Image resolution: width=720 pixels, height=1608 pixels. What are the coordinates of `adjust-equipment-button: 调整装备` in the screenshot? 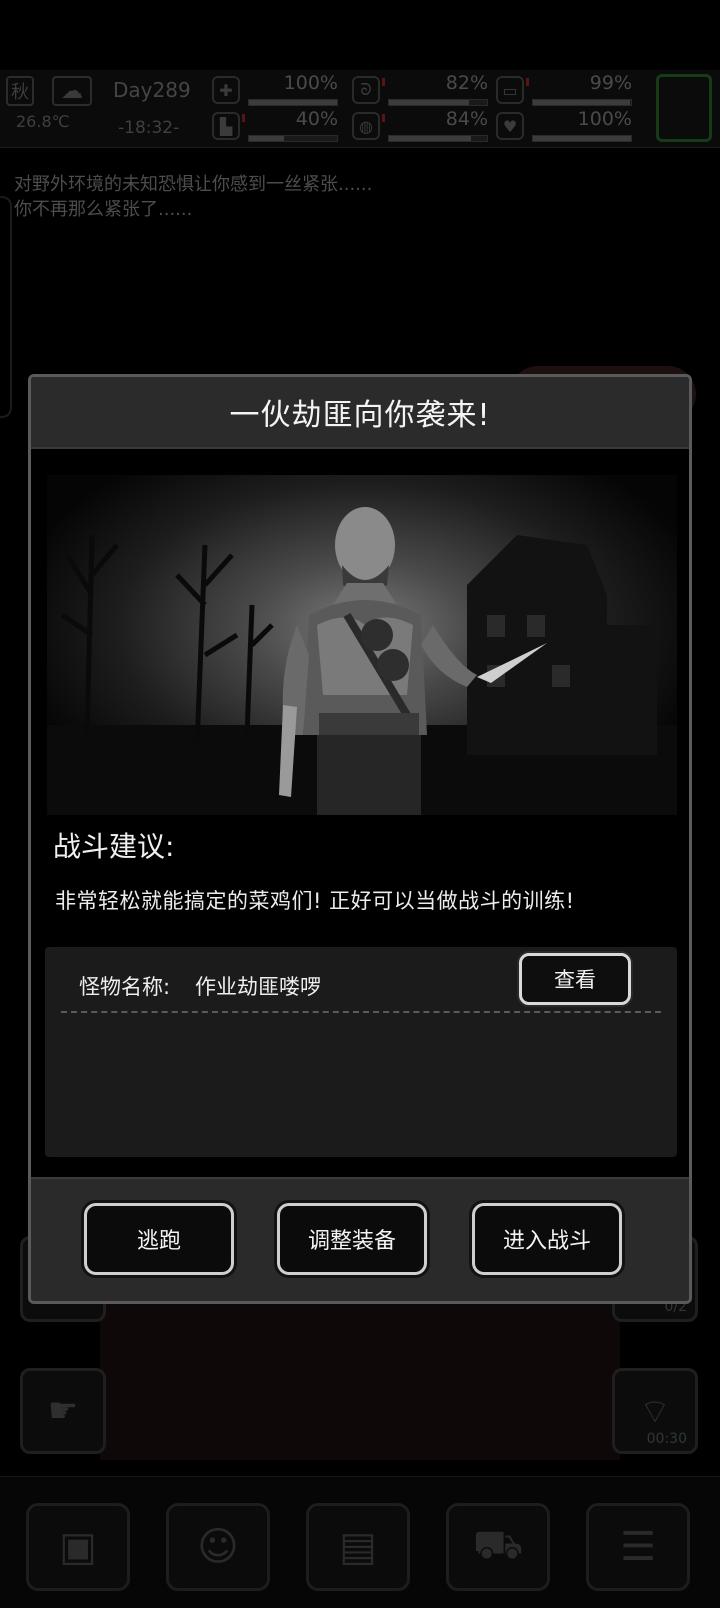 It's located at (352, 1239).